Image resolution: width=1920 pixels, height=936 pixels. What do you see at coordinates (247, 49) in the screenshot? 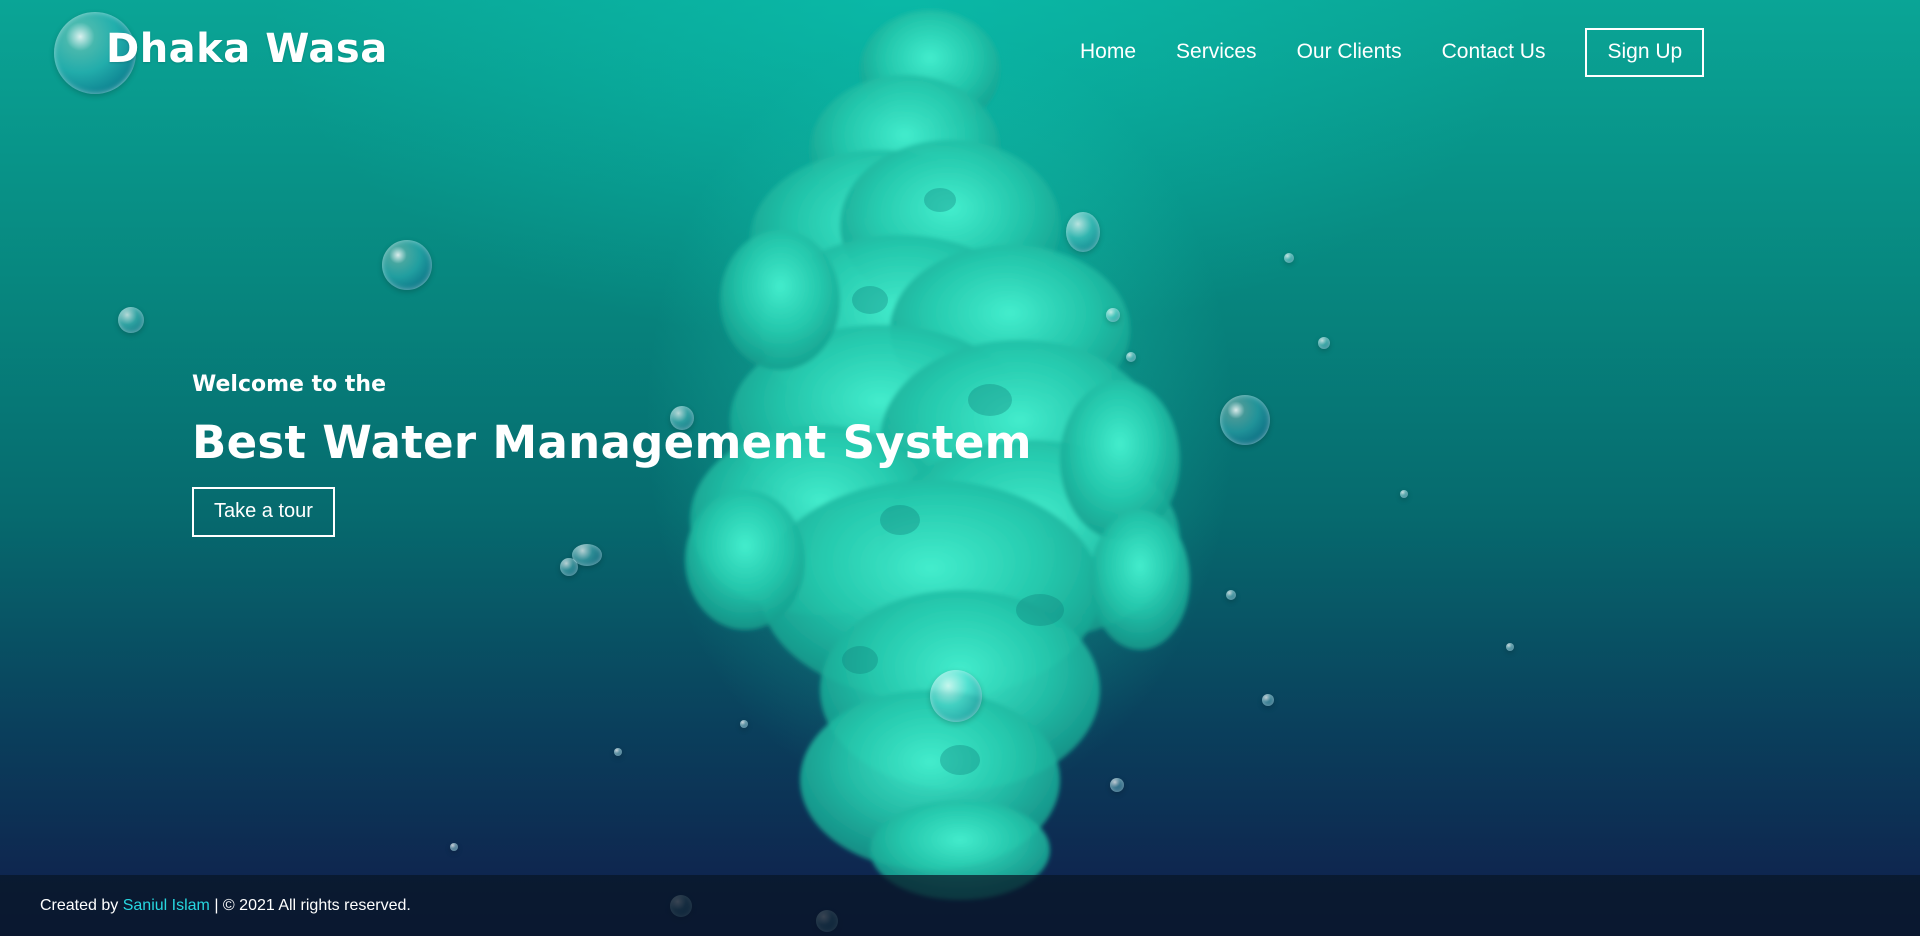
I see `brand-logo: Dhaka Wasa` at bounding box center [247, 49].